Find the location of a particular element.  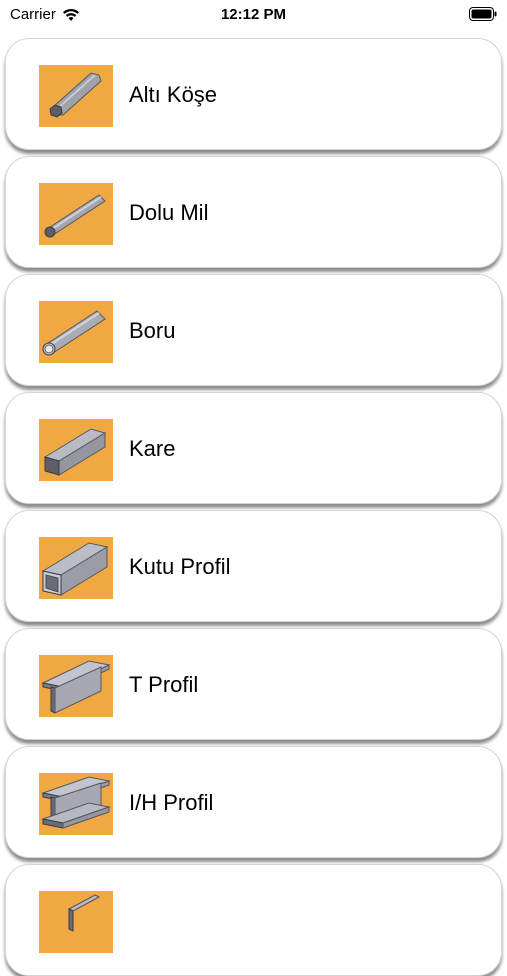

profile-row-kutu-profil: Kutu Profil is located at coordinates (253, 566).